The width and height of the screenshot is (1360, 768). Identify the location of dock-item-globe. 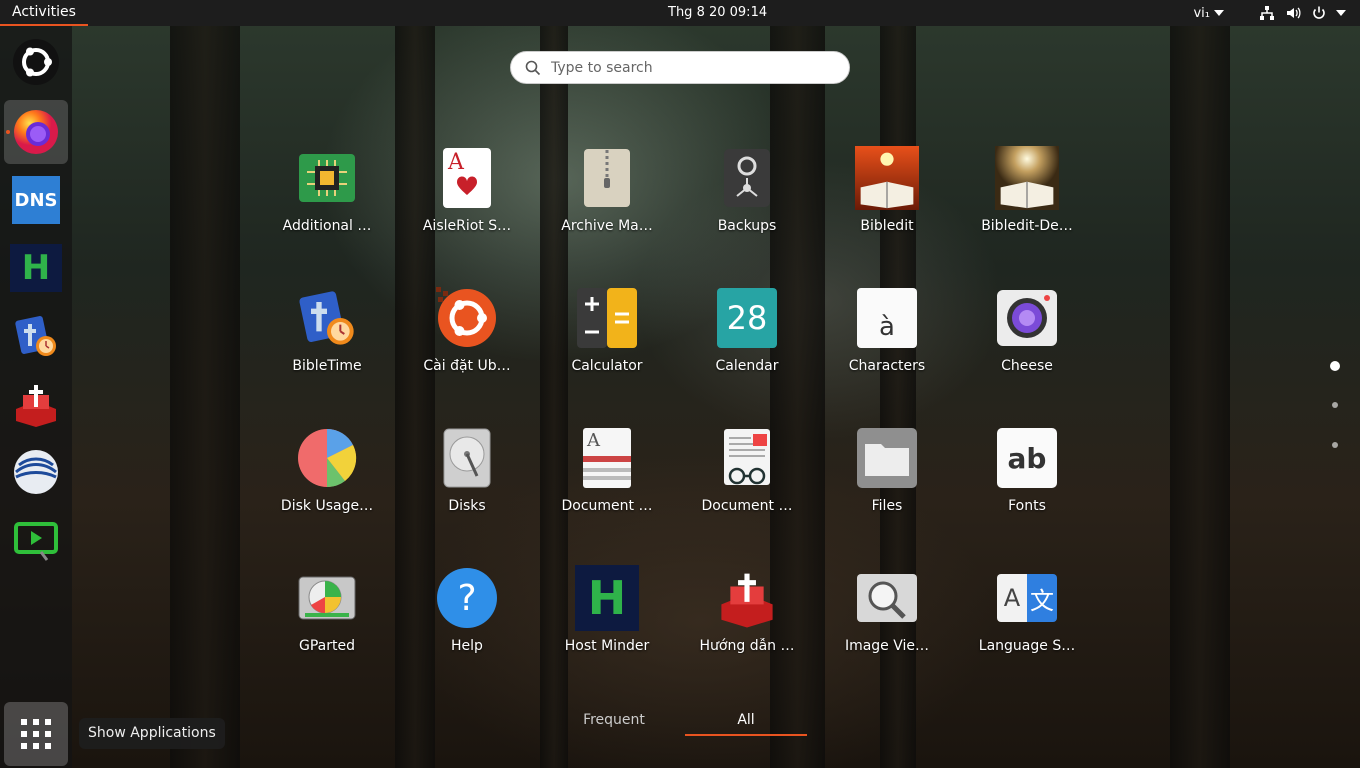
(36, 472).